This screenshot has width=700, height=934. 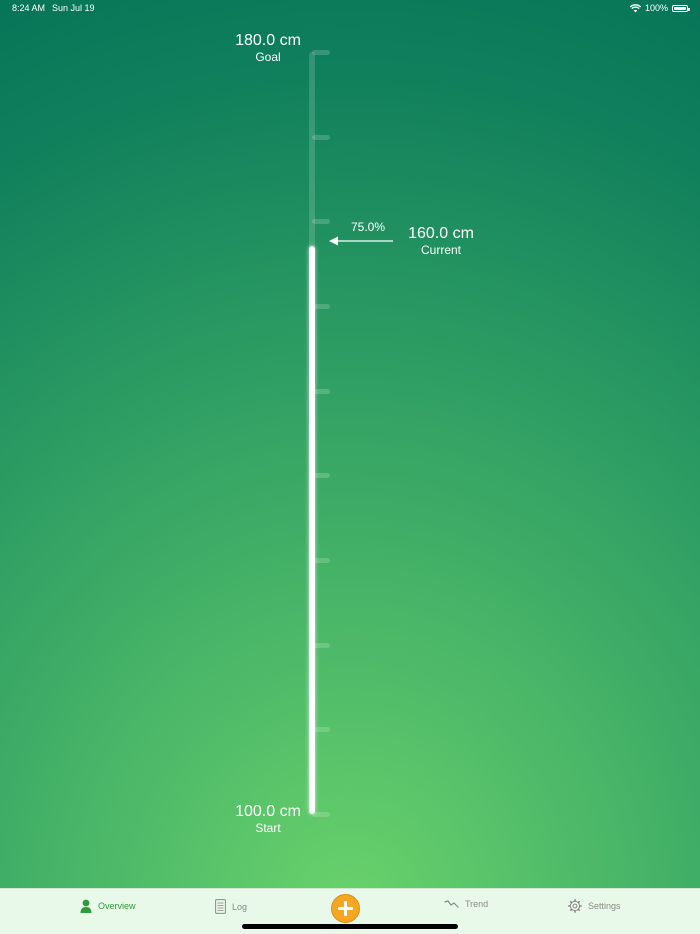 I want to click on trend-line-icon, so click(x=451, y=904).